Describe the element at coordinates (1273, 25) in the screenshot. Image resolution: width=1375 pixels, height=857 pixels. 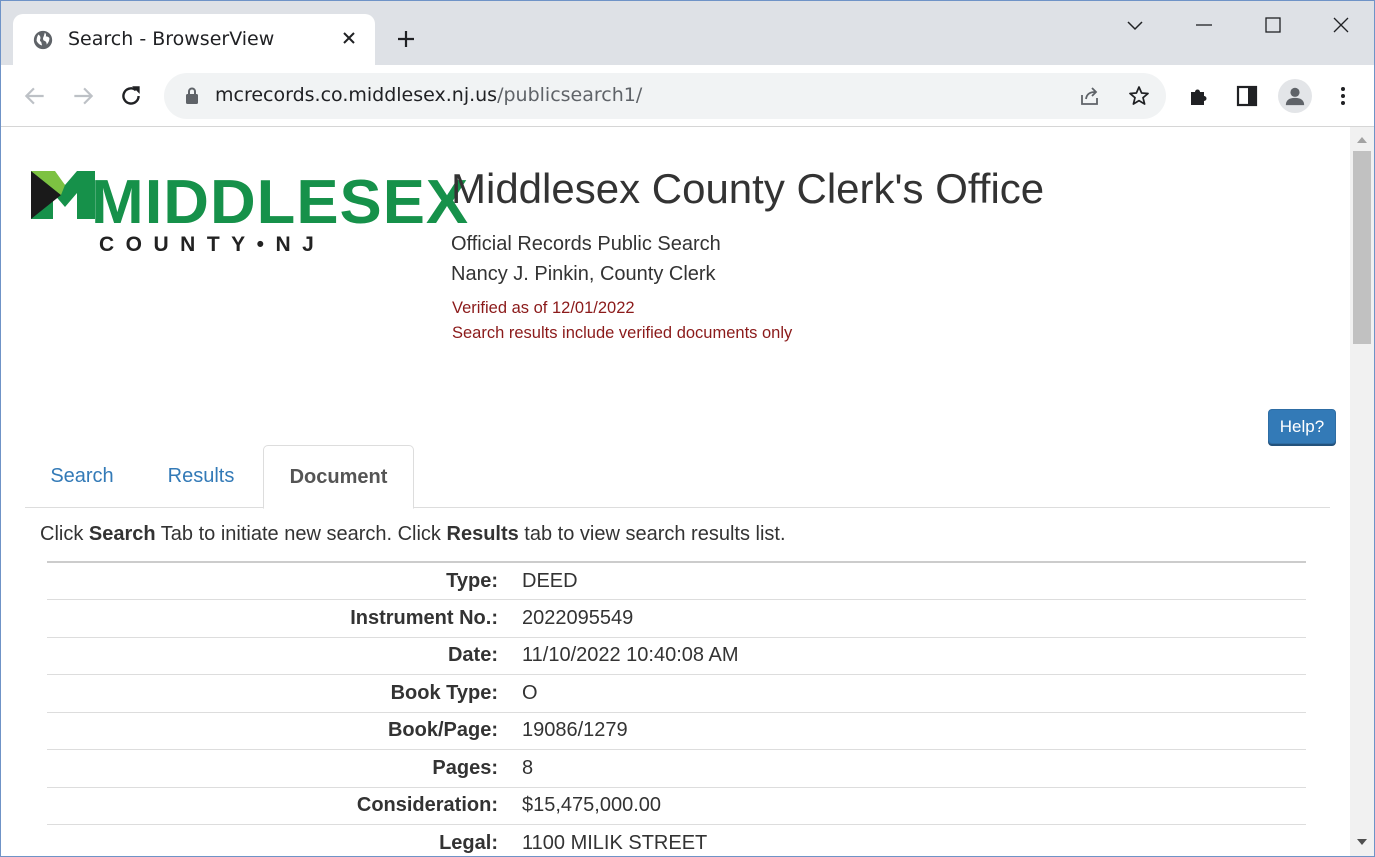
I see `maximize-icon` at that location.